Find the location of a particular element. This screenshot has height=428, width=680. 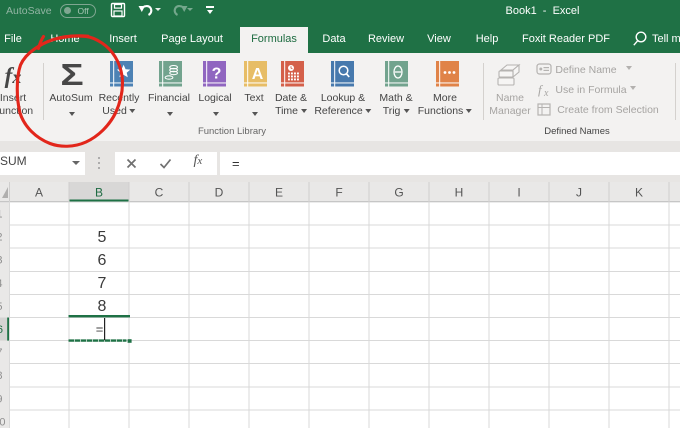

svg-text: 10 is located at coordinates (3, 422).